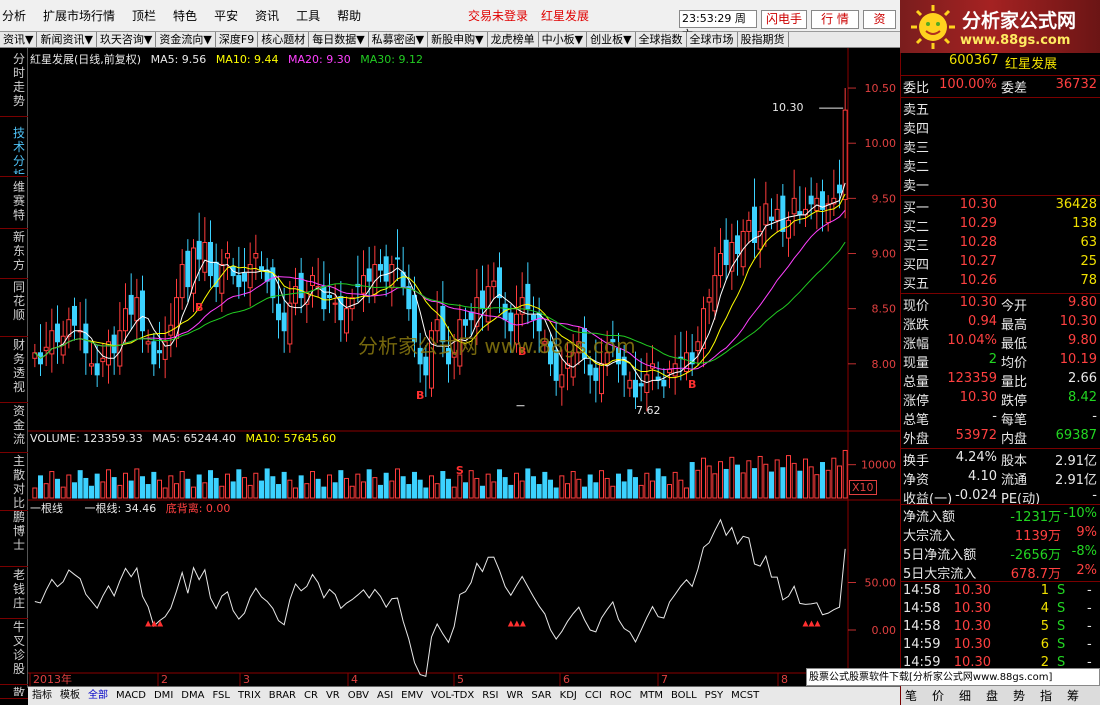 This screenshot has height=705, width=1100. What do you see at coordinates (745, 696) in the screenshot?
I see `indicator-tab-mcst: MCST` at bounding box center [745, 696].